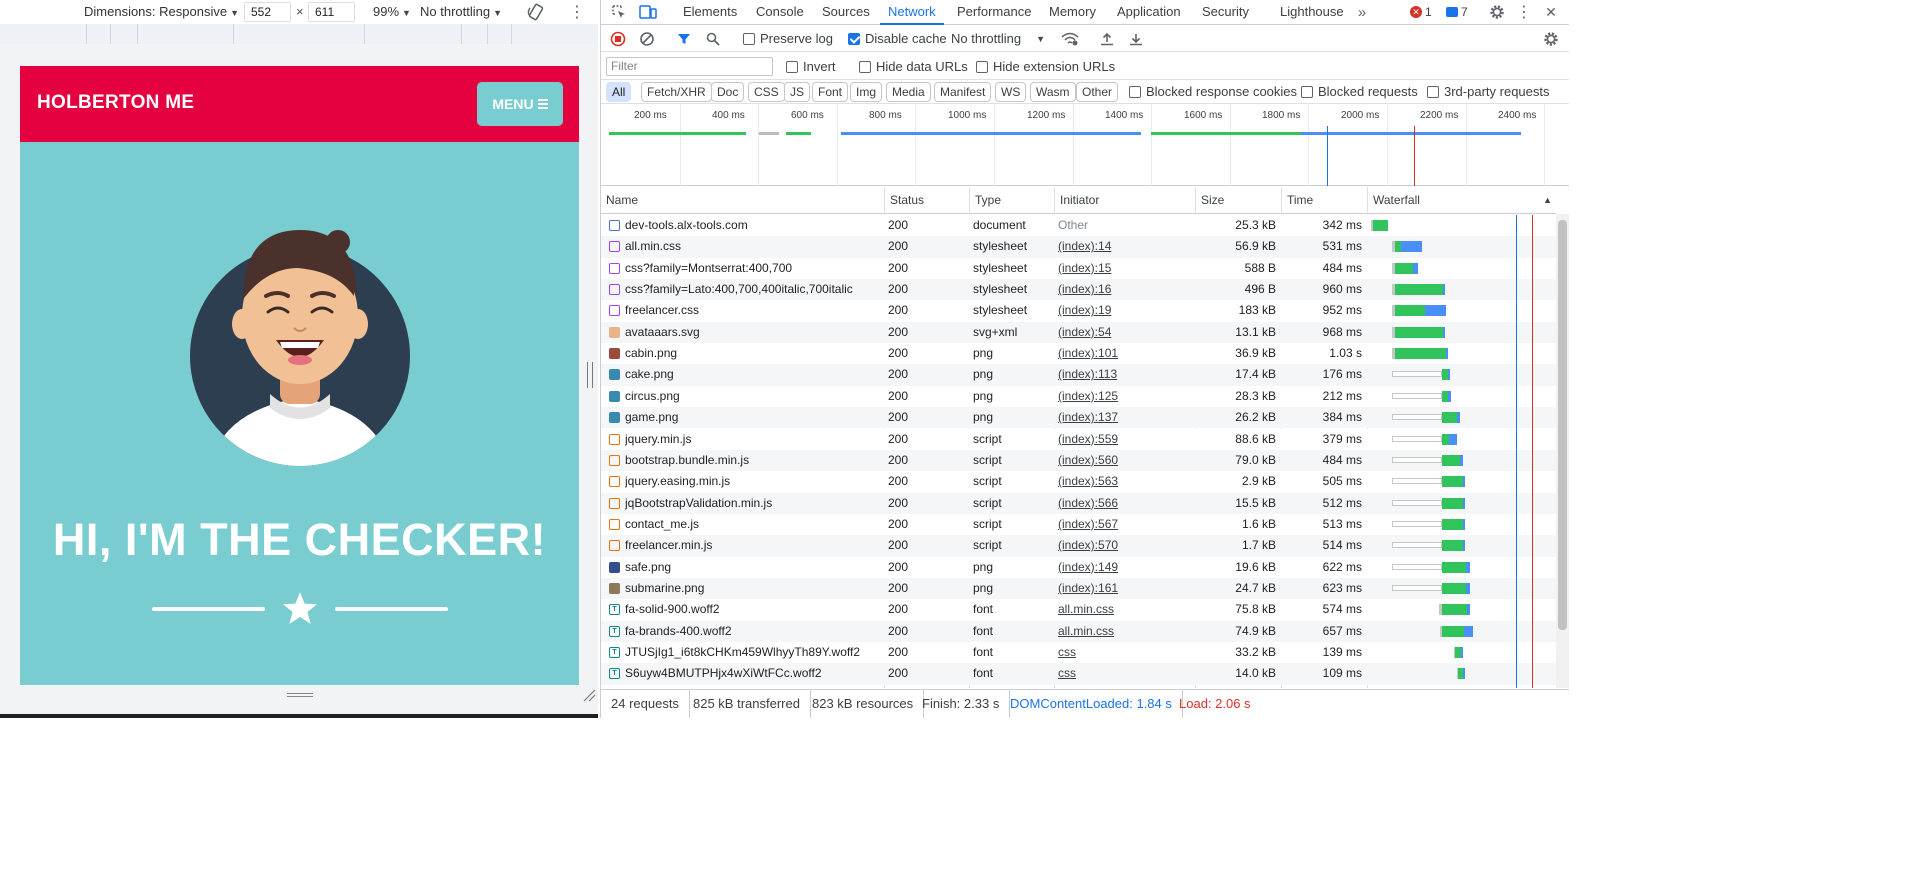 The image size is (1918, 878). I want to click on request-initiator: (index):559, so click(1125, 439).